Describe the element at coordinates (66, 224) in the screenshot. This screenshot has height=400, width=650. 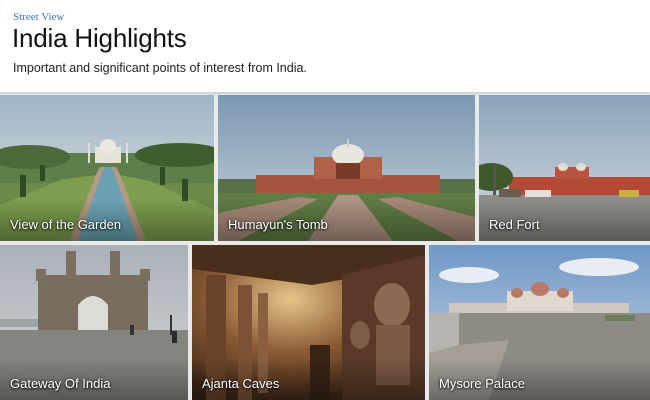
I see `tile-label: View of the Garden` at that location.